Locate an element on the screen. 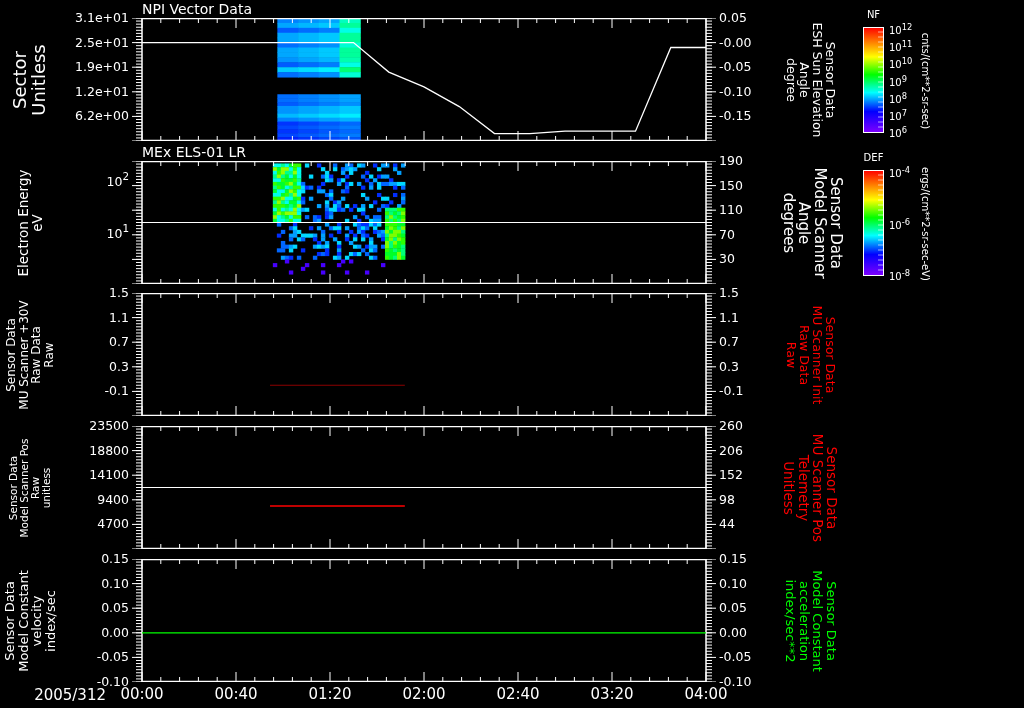 The width and height of the screenshot is (1024, 708). y-axis-label: Sensor Data ESH Sun Elevation Angle degree is located at coordinates (811, 79).